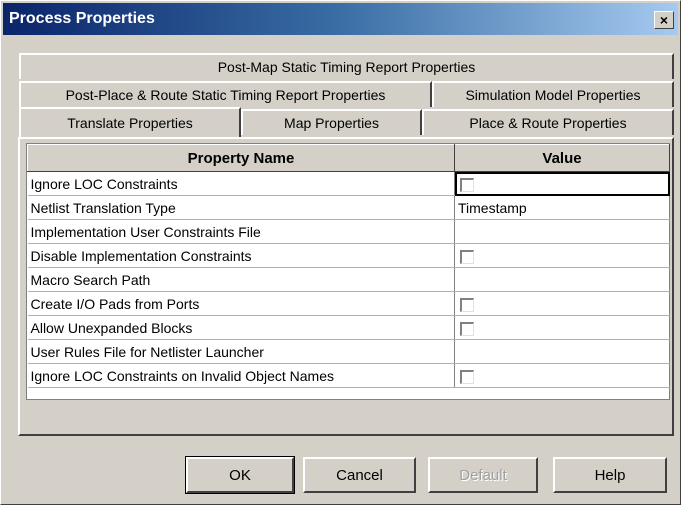  I want to click on ok-button: OK, so click(240, 475).